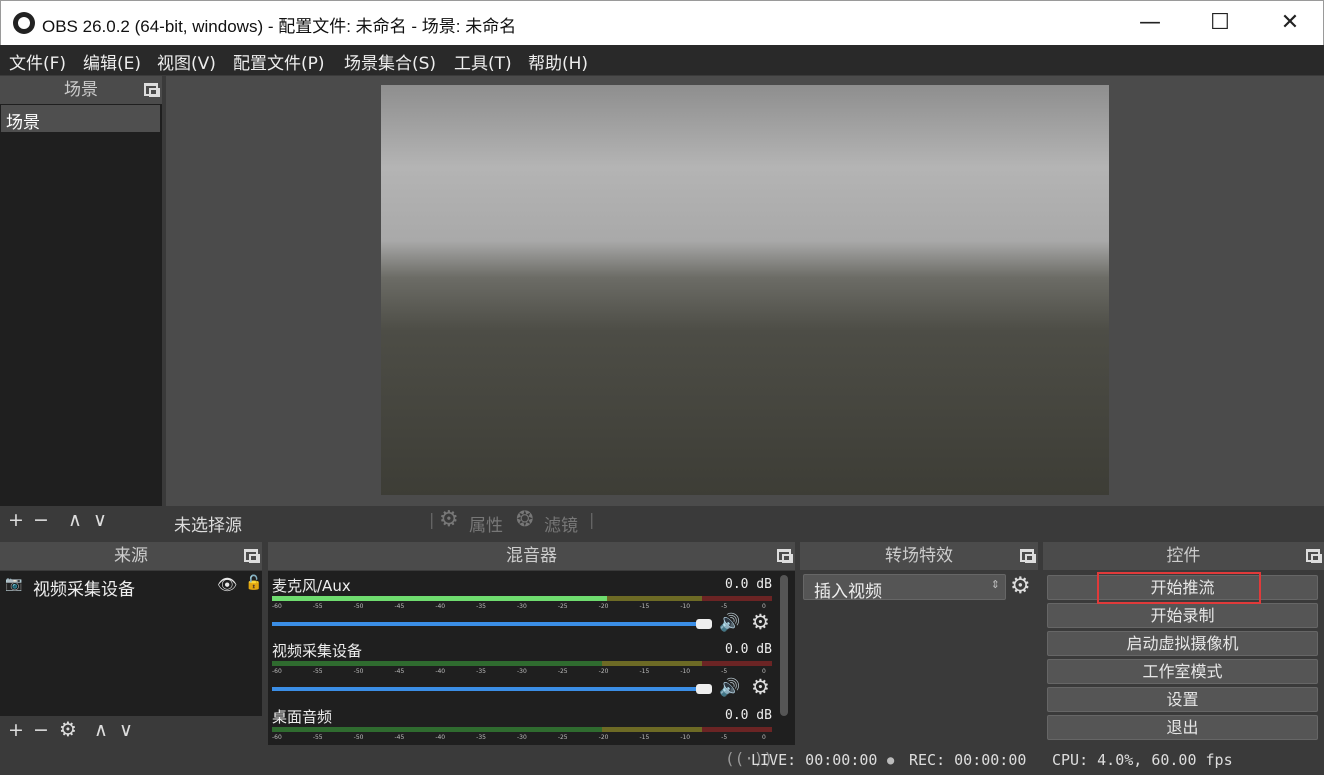 The height and width of the screenshot is (775, 1324). What do you see at coordinates (390, 61) in the screenshot?
I see `menu-scene-collection: 场景集合(S)` at bounding box center [390, 61].